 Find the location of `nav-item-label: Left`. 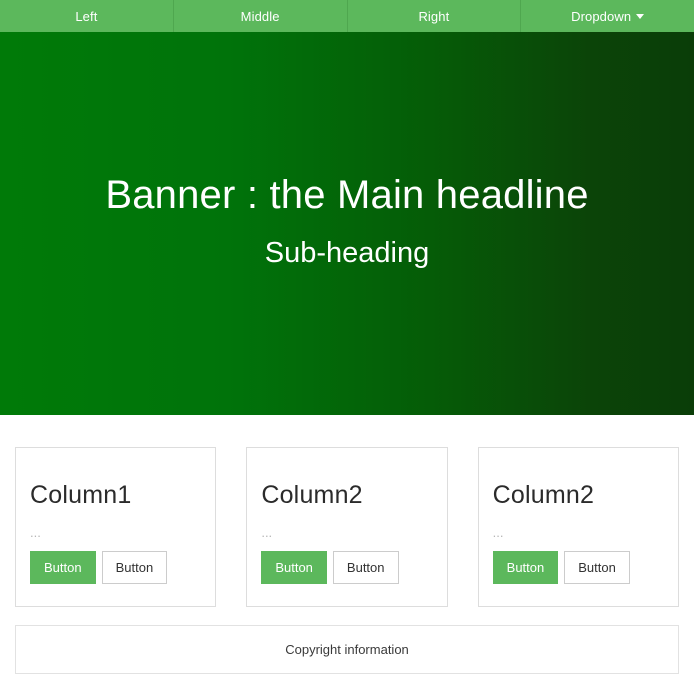

nav-item-label: Left is located at coordinates (86, 16).